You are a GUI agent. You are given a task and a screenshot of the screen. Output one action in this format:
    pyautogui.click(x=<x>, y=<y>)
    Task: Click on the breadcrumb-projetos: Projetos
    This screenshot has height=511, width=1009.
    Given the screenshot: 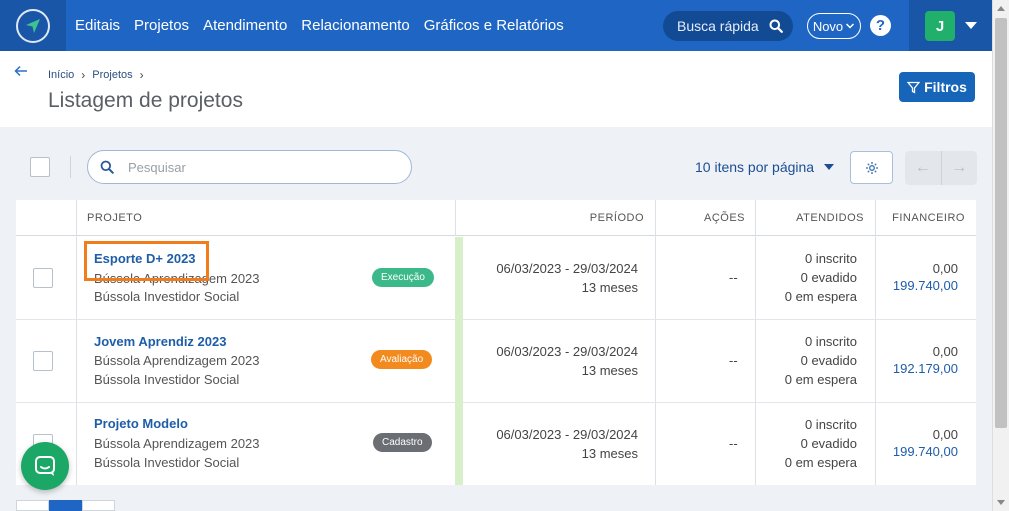 What is the action you would take?
    pyautogui.click(x=112, y=75)
    